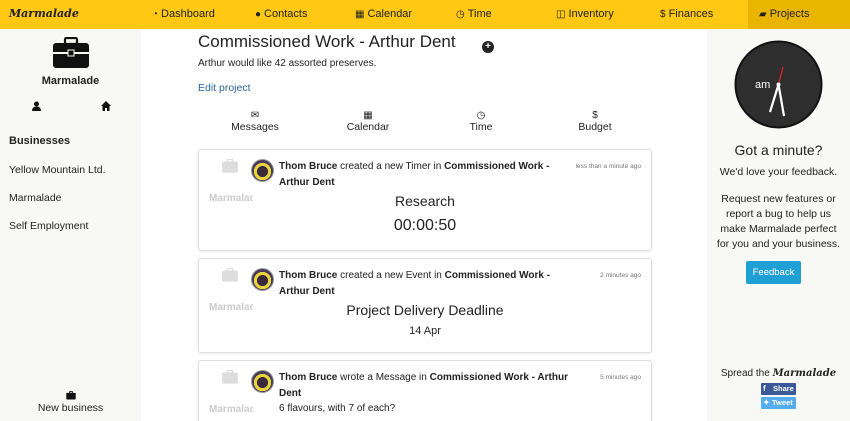 Image resolution: width=850 pixels, height=421 pixels. I want to click on tab-messages-label: Messages, so click(255, 127).